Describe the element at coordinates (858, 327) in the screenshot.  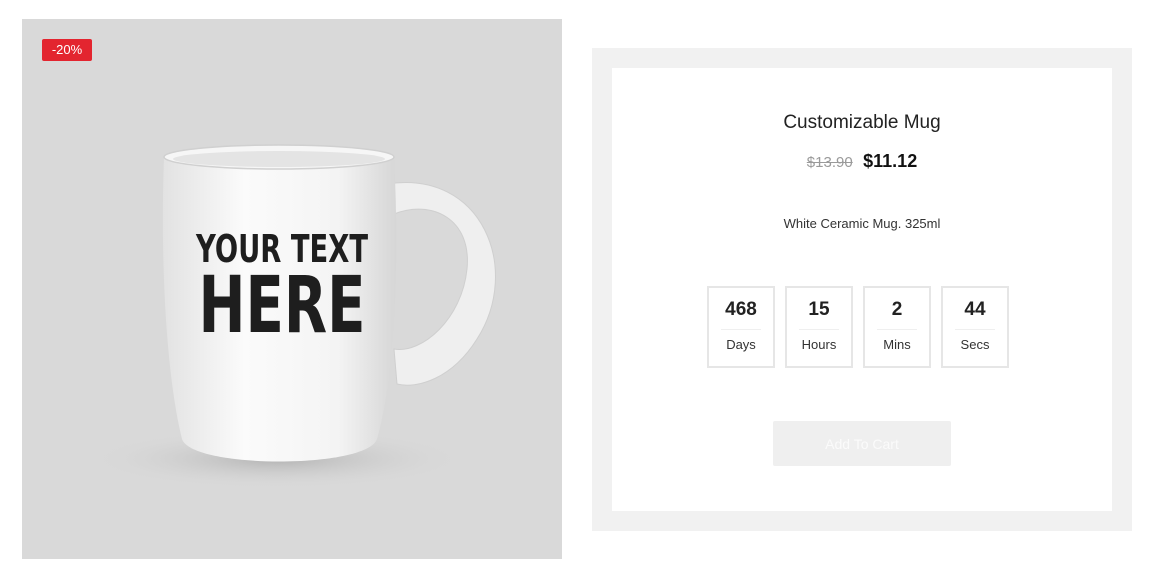
I see `countdown-timer: 468 Days 15 Hours 2 Mins 44 Secs` at that location.